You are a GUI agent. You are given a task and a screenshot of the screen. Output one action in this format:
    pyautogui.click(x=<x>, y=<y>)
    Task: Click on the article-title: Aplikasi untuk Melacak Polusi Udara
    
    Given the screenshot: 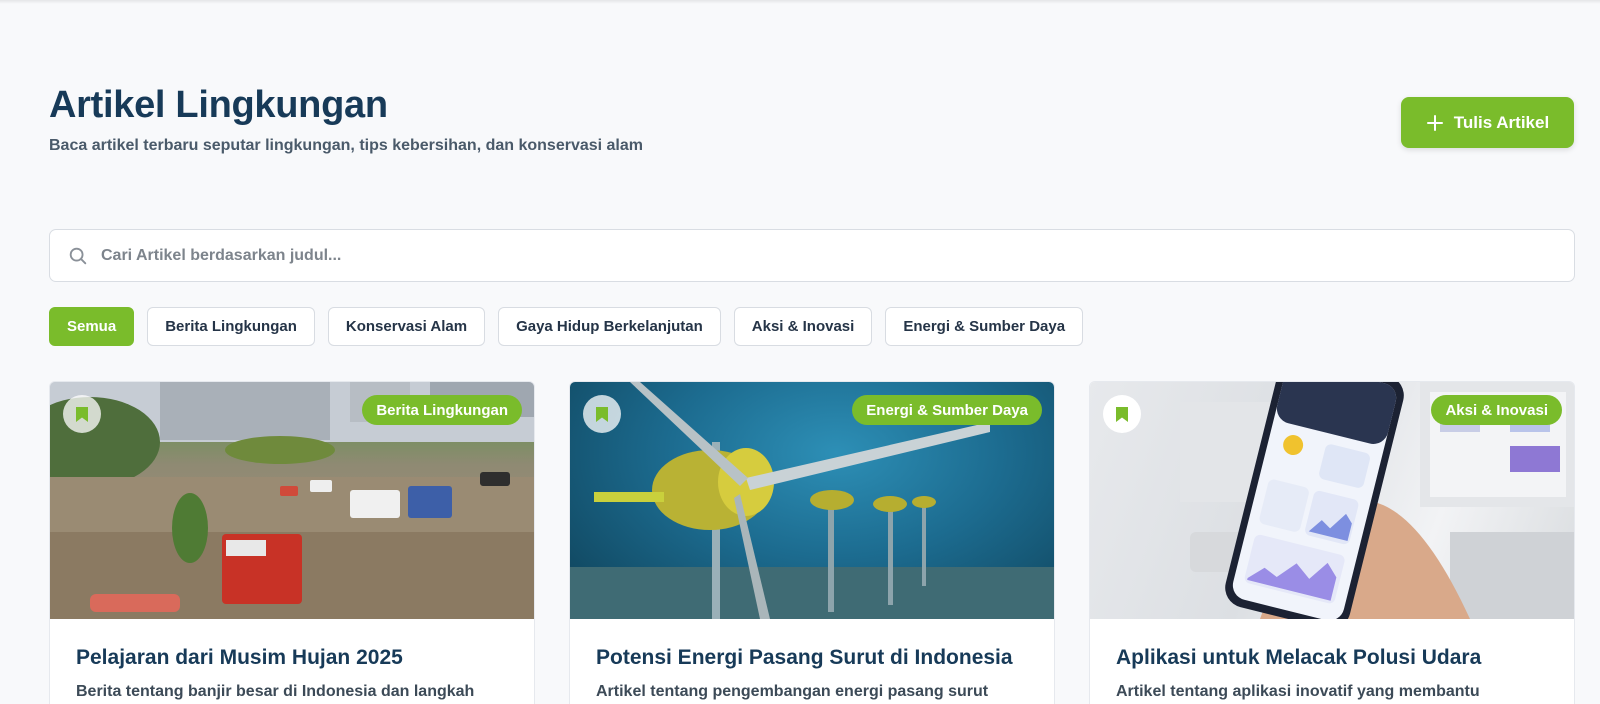 What is the action you would take?
    pyautogui.click(x=1332, y=658)
    